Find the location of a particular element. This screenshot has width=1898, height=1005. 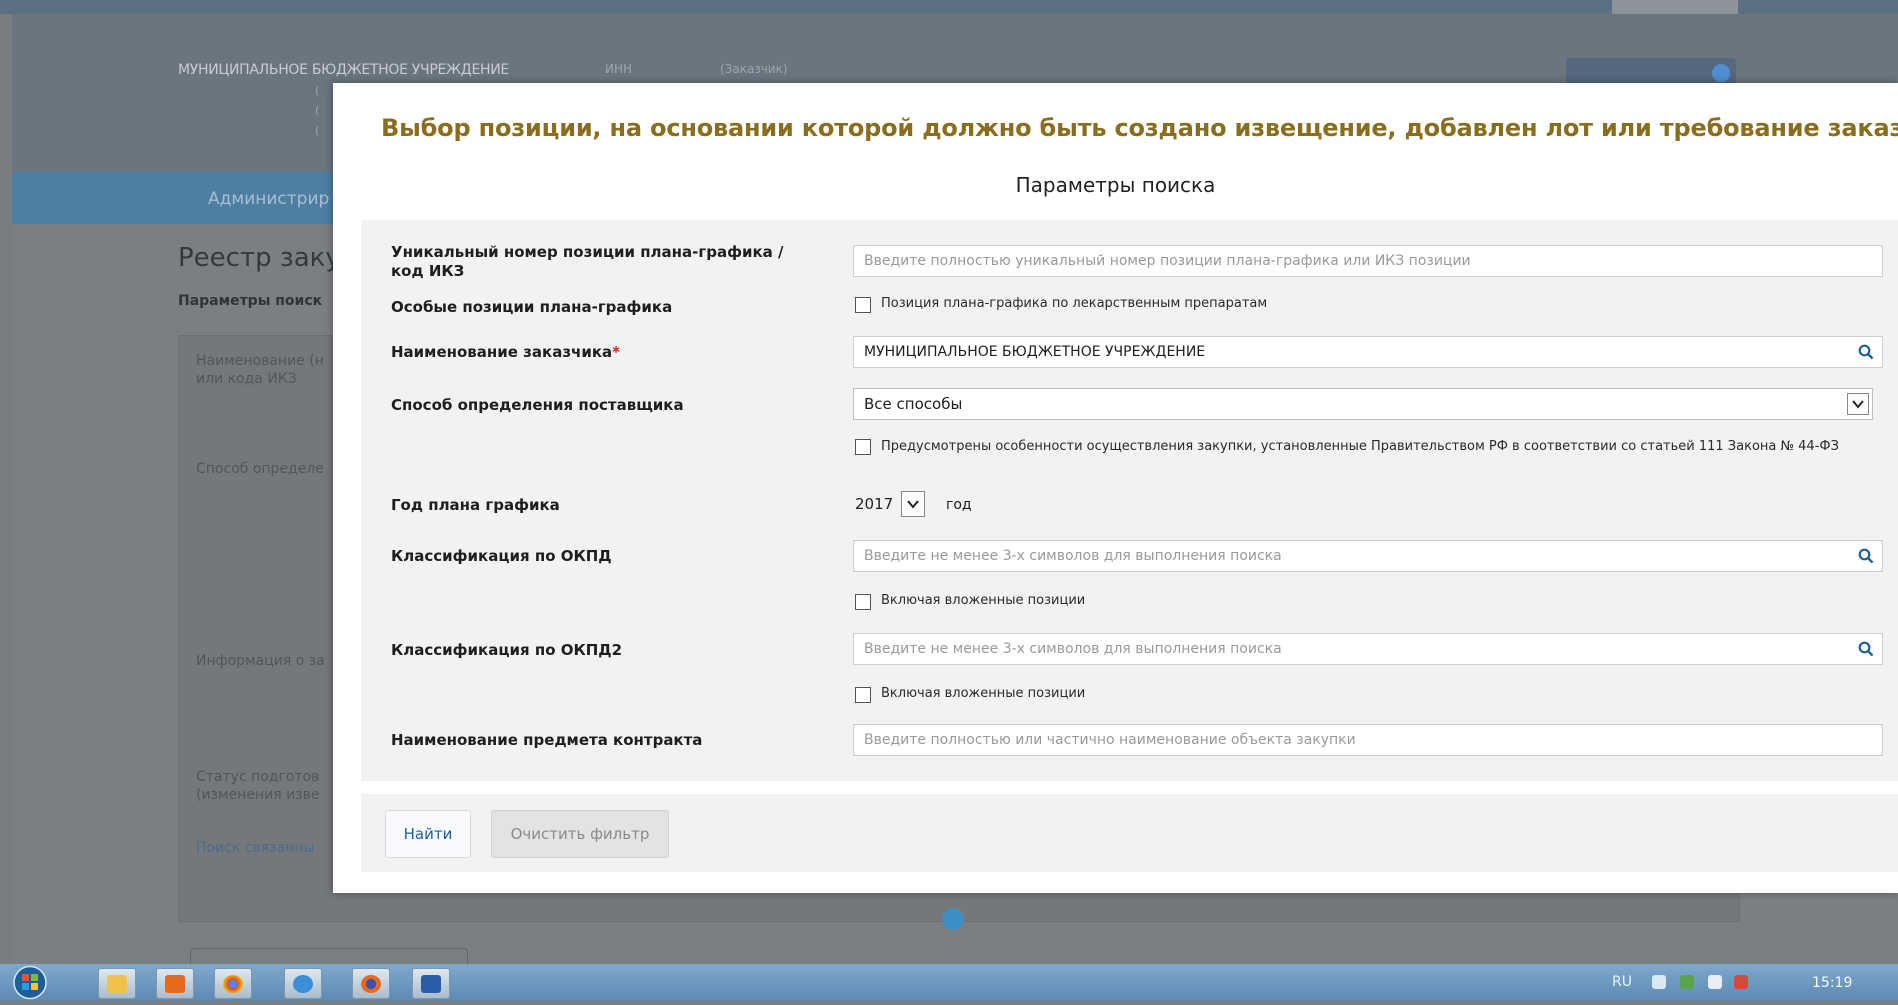

ie-icon is located at coordinates (303, 983).